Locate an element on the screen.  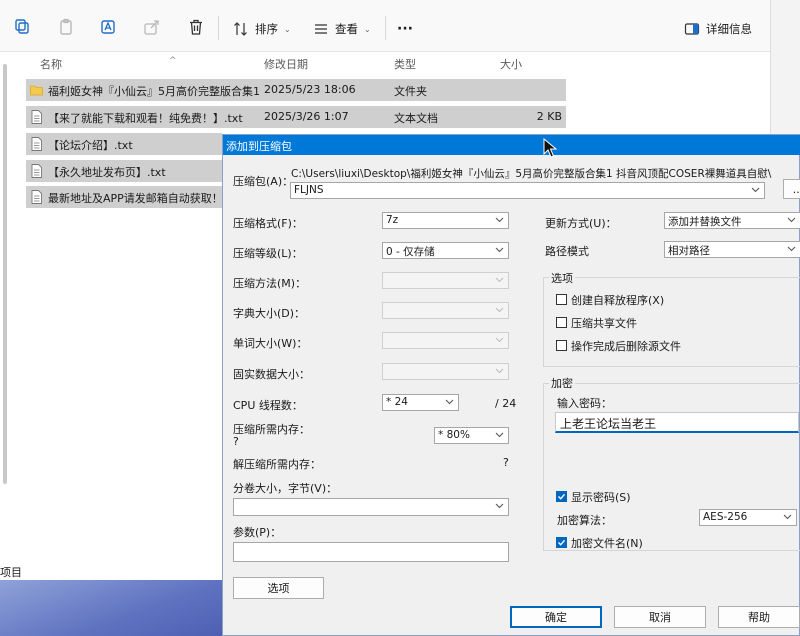
file-row: 【论坛介绍】.txt is located at coordinates (124, 144).